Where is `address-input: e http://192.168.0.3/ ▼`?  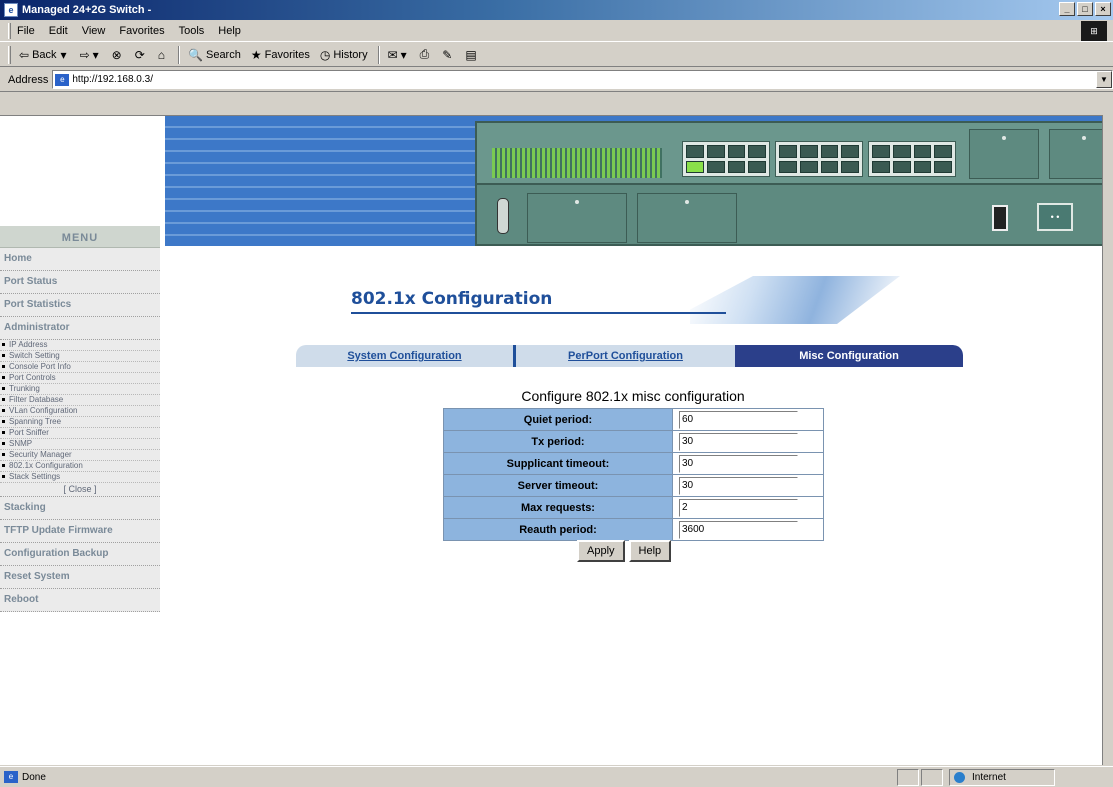
address-input: e http://192.168.0.3/ ▼ is located at coordinates (582, 79).